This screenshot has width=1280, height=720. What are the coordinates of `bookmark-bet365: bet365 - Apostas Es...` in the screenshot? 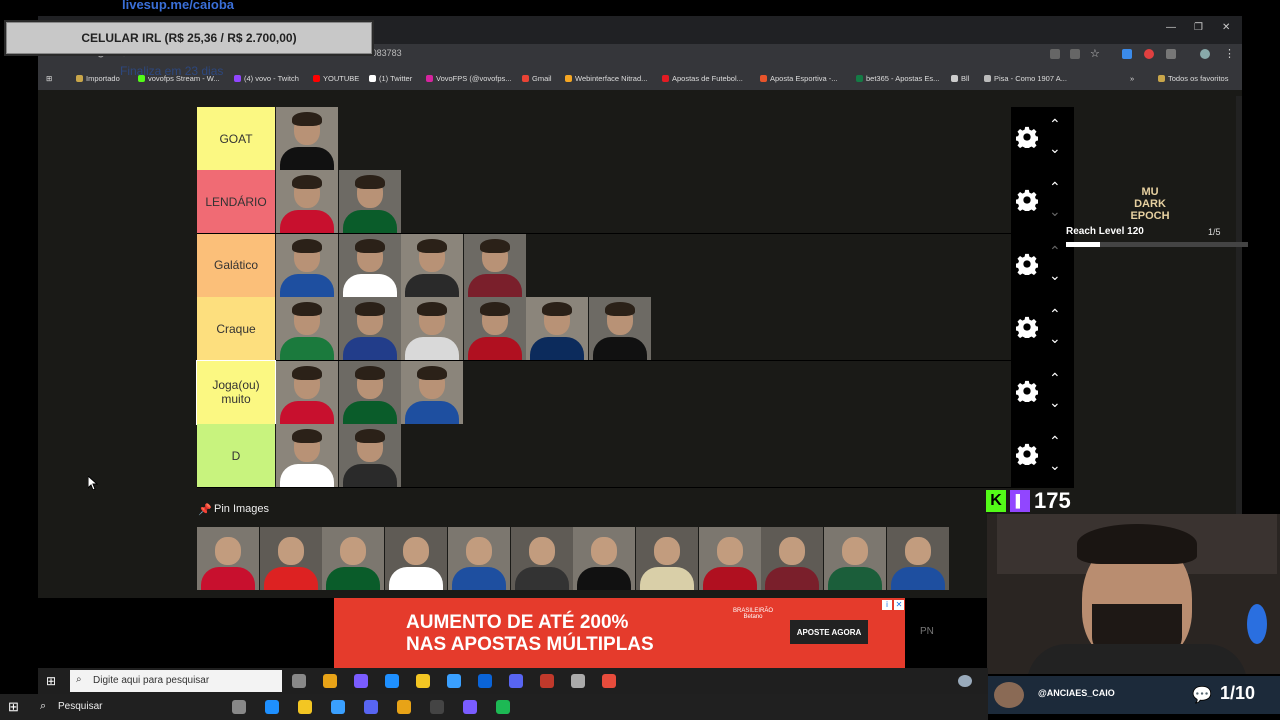 It's located at (897, 78).